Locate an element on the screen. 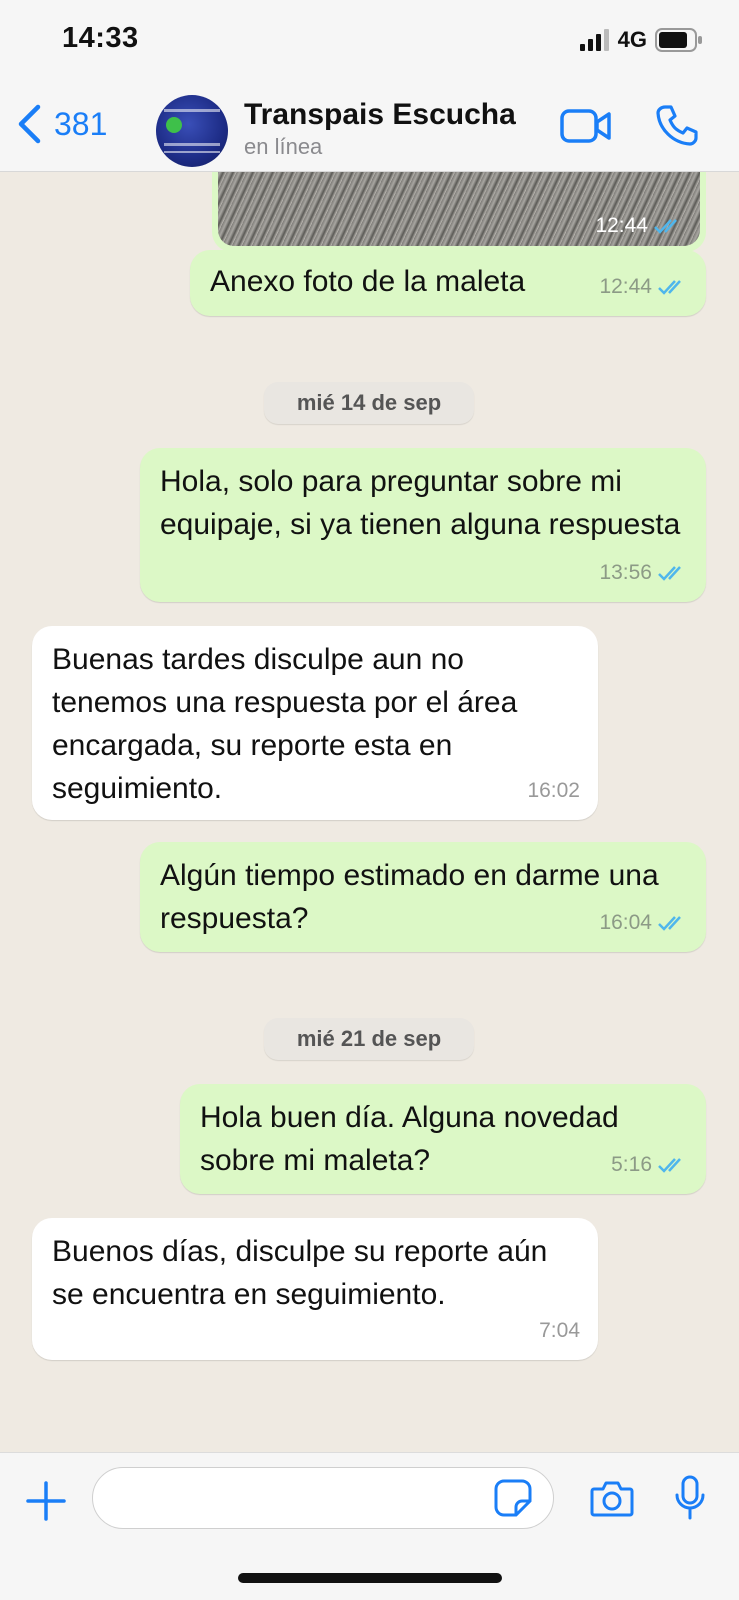 This screenshot has width=739, height=1600. back-chevron-icon is located at coordinates (29, 124).